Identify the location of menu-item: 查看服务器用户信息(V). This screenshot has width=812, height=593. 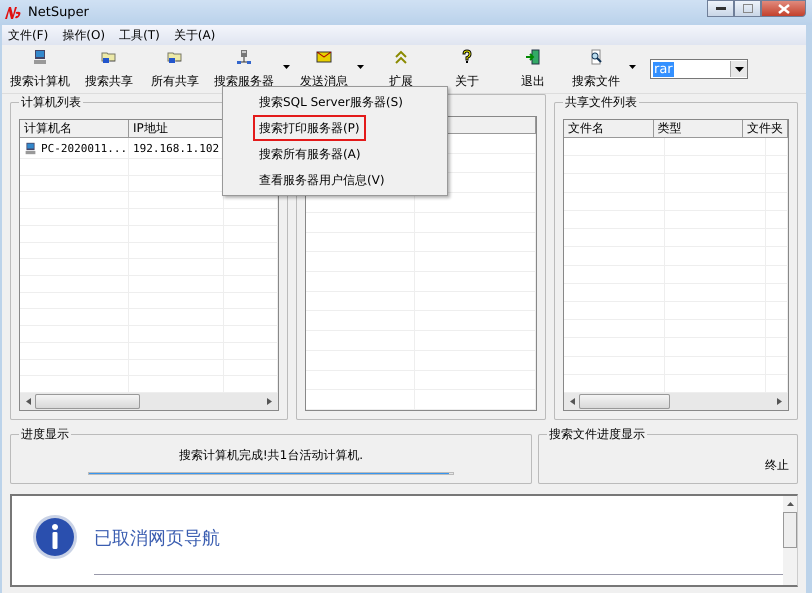
(322, 180).